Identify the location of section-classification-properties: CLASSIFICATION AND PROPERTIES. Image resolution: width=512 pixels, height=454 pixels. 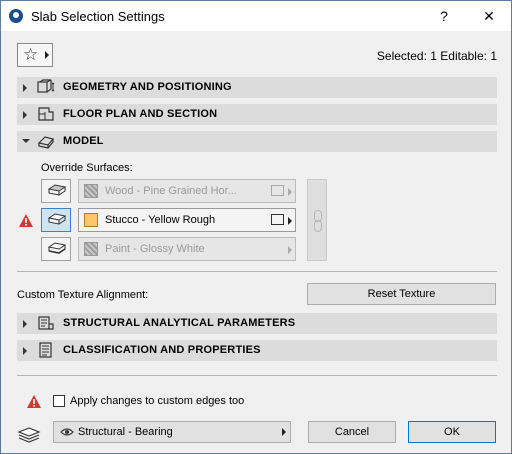
(257, 350).